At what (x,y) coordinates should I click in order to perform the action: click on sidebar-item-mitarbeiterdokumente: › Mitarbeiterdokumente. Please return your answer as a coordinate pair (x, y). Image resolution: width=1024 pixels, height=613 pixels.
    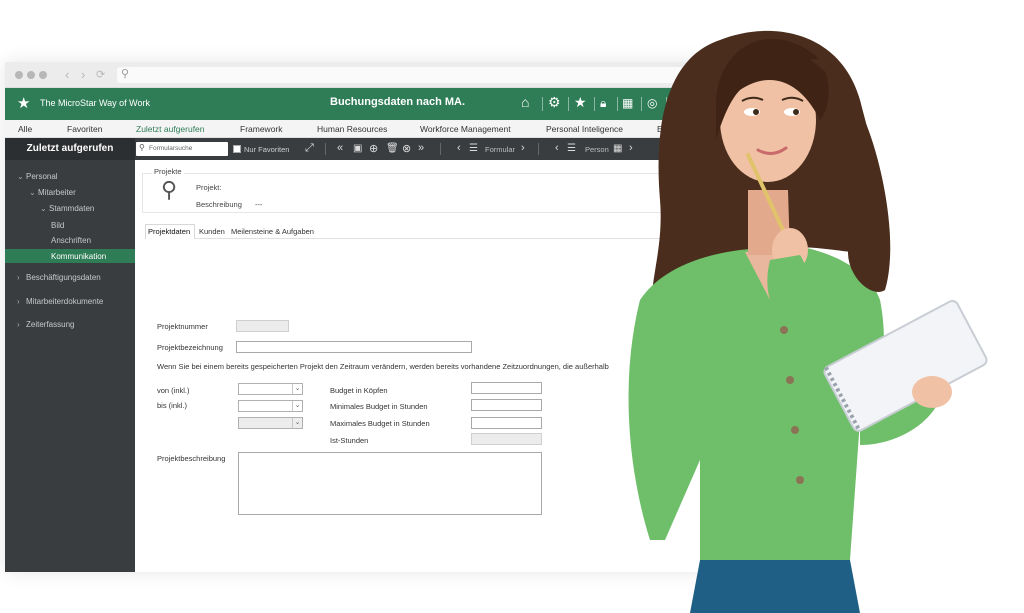
    Looking at the image, I should click on (60, 301).